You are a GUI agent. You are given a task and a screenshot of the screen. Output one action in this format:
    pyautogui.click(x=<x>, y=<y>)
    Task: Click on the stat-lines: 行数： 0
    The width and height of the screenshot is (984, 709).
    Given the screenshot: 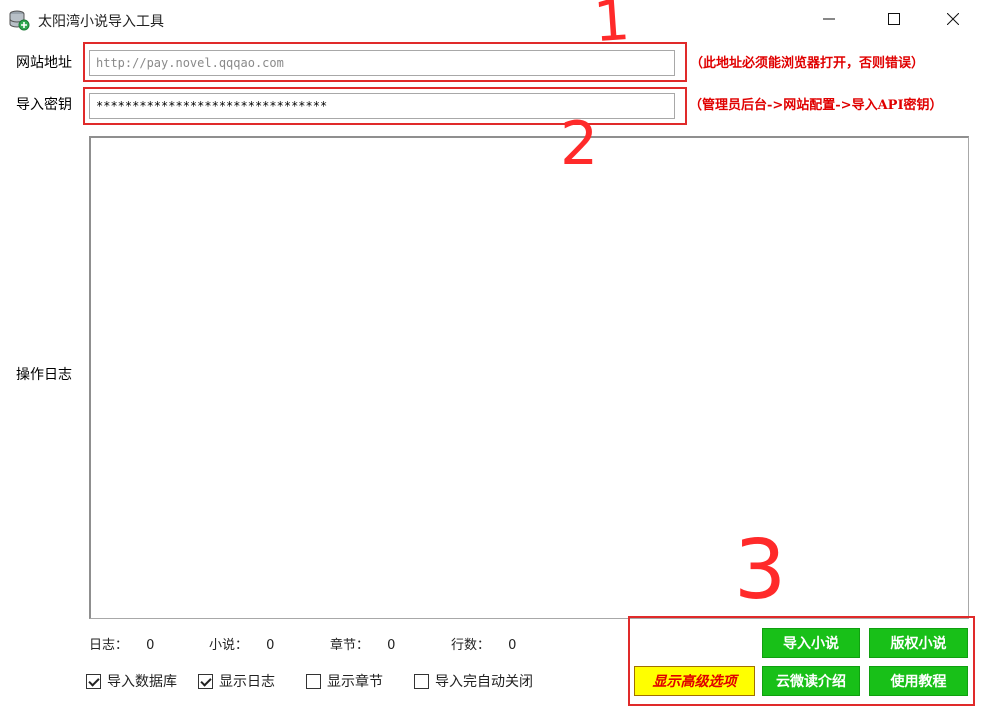 What is the action you would take?
    pyautogui.click(x=483, y=643)
    